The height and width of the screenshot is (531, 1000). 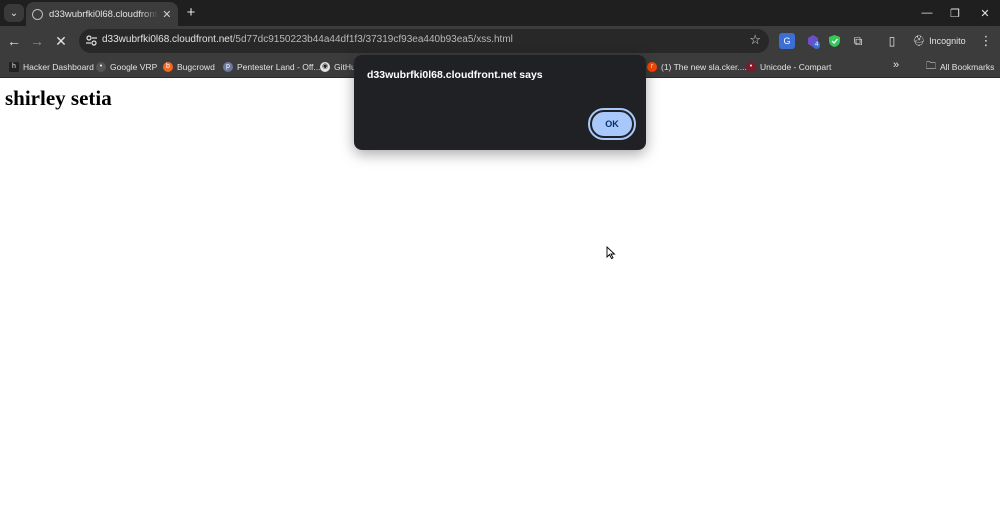 What do you see at coordinates (967, 67) in the screenshot?
I see `all-bookmarks-label: All Bookmarks` at bounding box center [967, 67].